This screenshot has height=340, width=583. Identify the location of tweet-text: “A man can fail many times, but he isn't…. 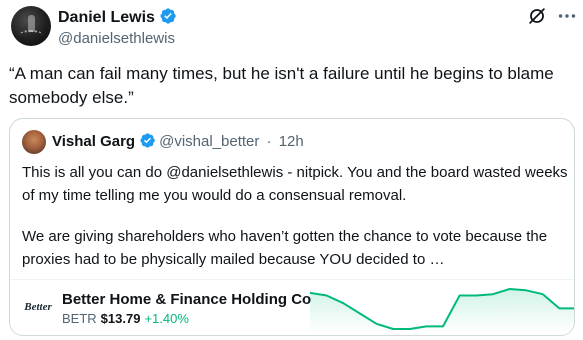
(281, 85).